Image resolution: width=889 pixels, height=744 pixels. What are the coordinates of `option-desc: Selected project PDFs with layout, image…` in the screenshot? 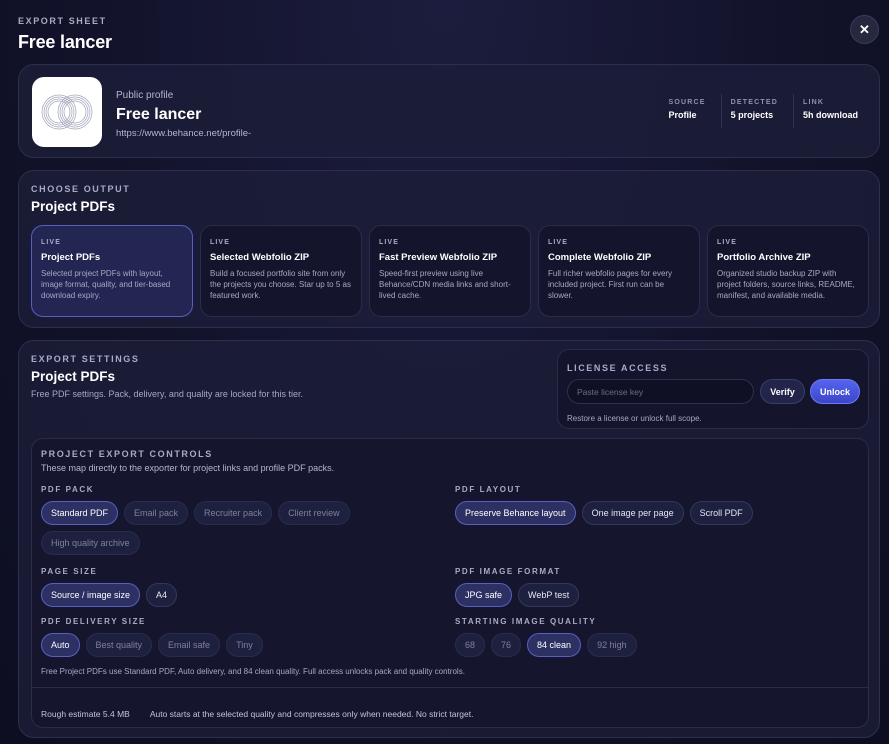 It's located at (106, 284).